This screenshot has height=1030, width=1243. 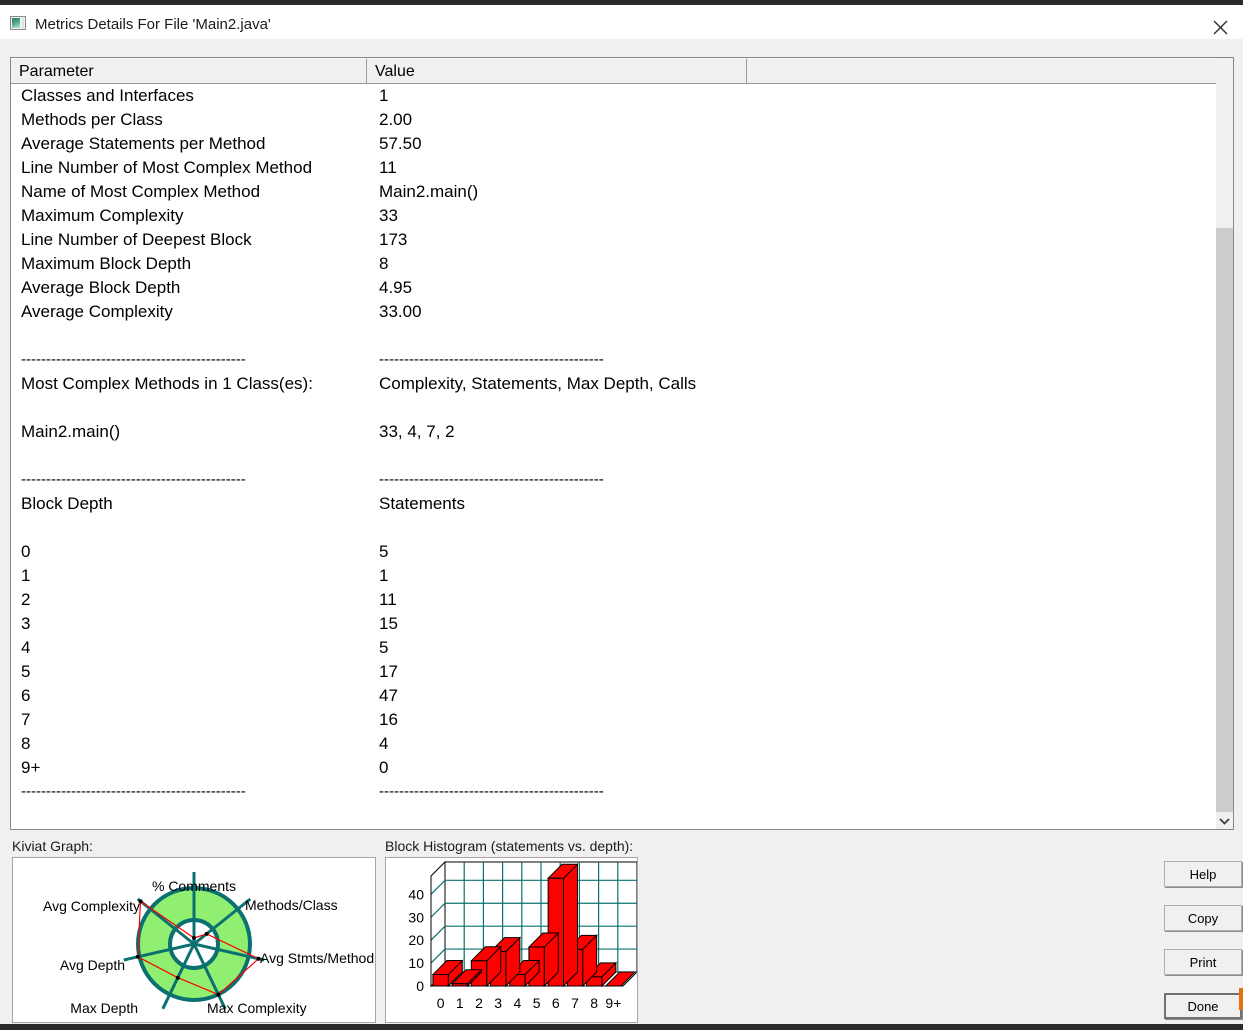 What do you see at coordinates (614, 144) in the screenshot?
I see `table-row: Average Statements per Method 57.50` at bounding box center [614, 144].